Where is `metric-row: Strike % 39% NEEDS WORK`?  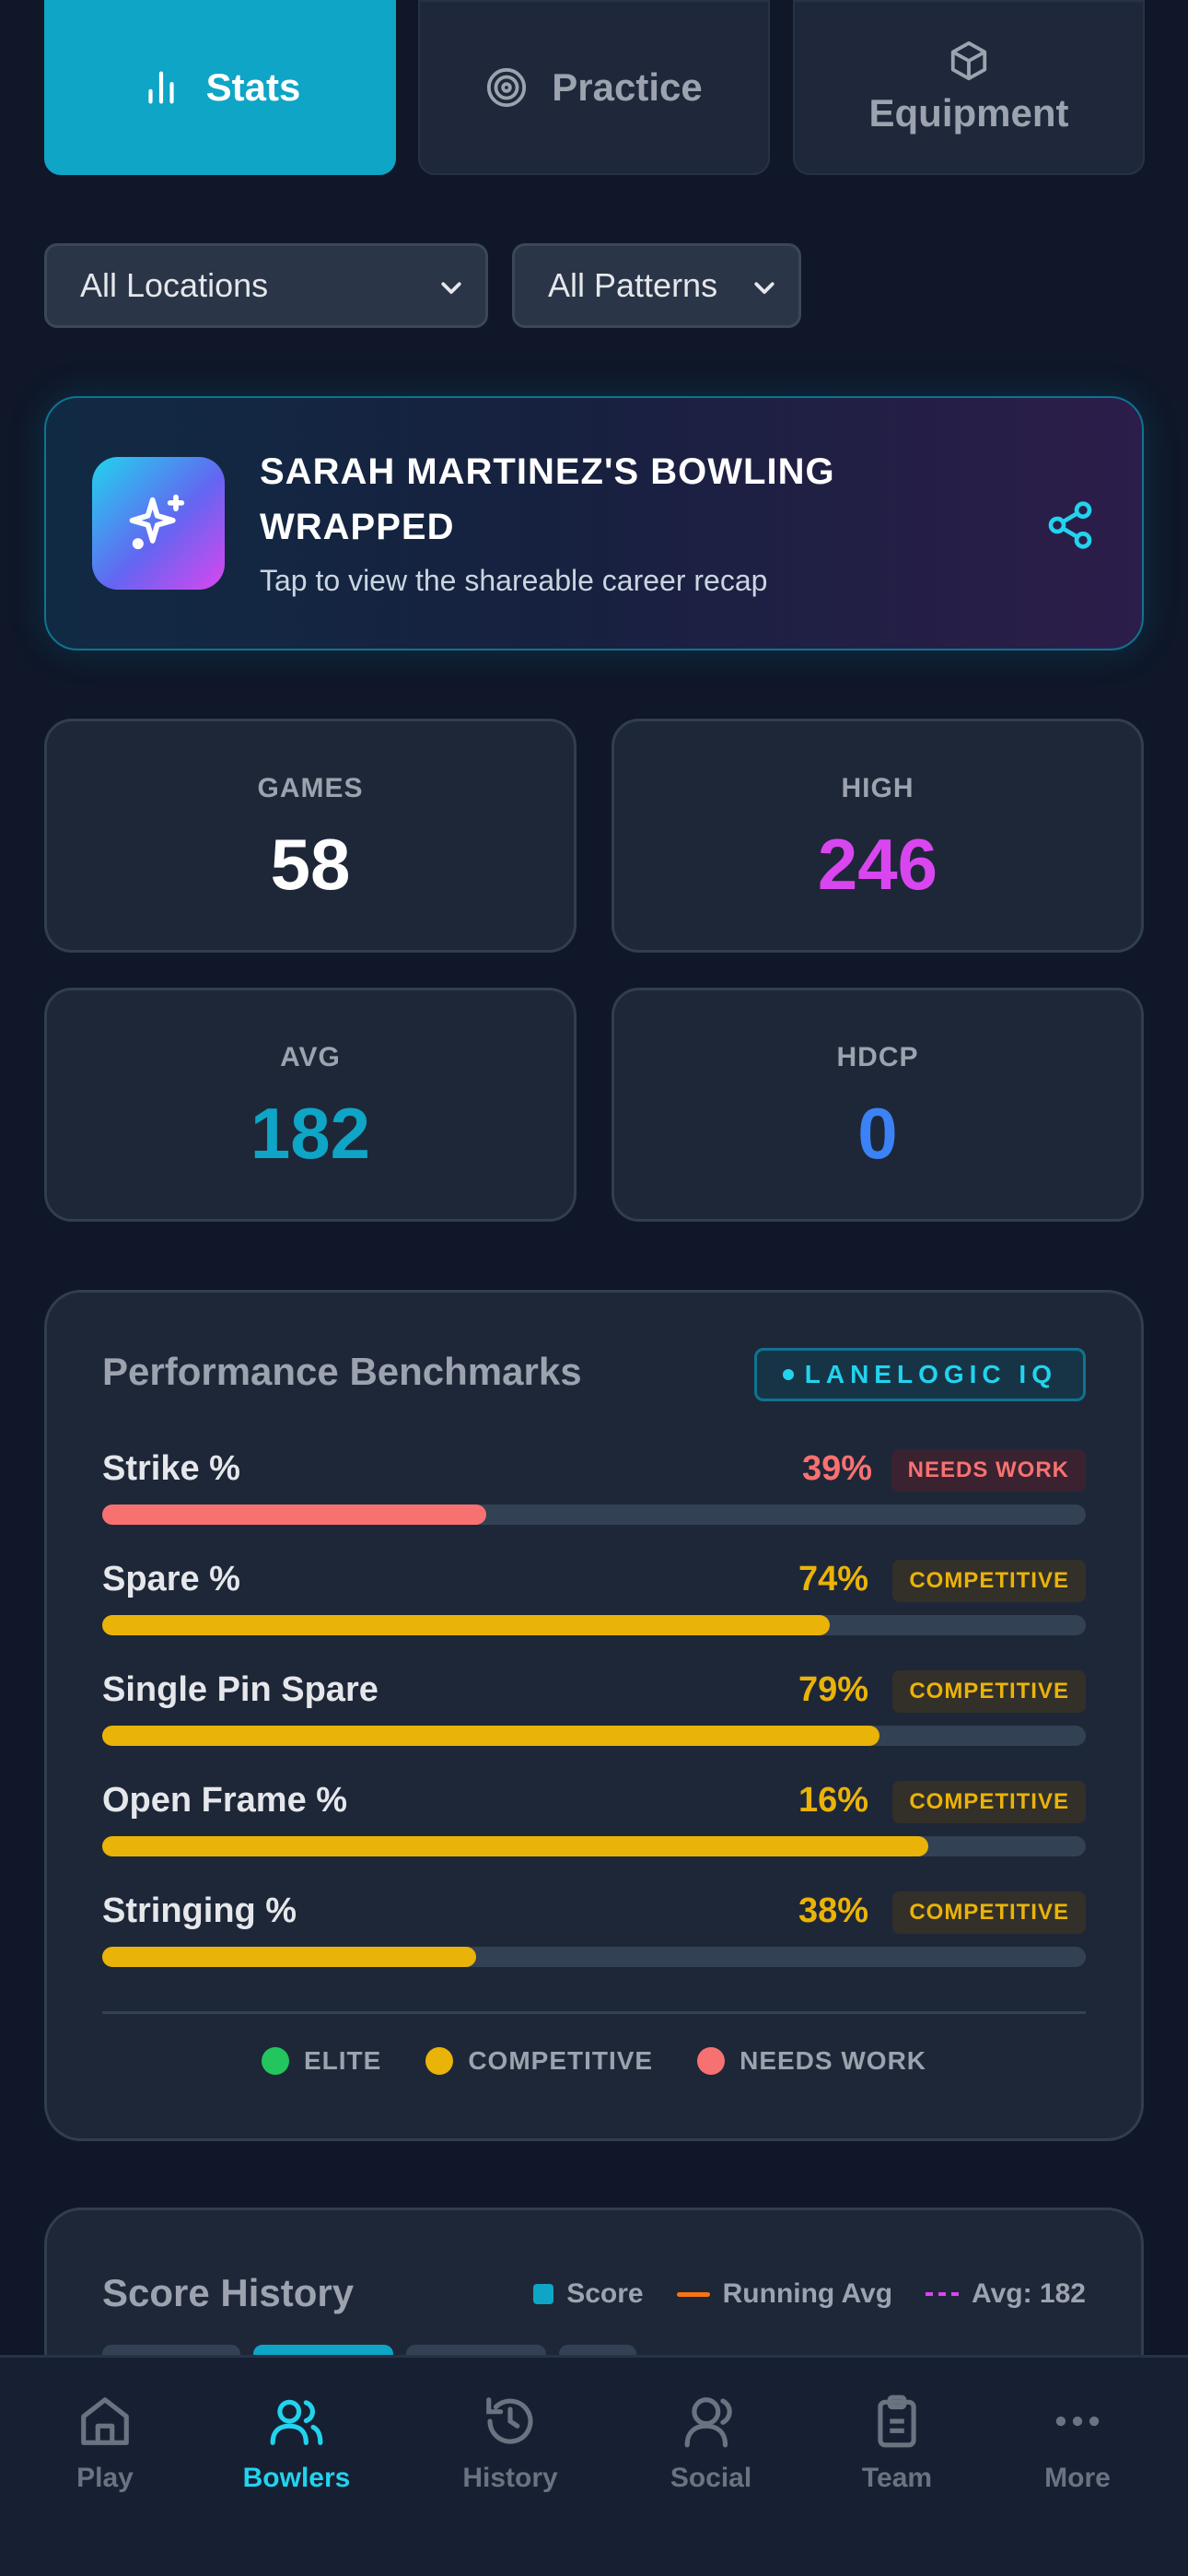
metric-row: Strike % 39% NEEDS WORK is located at coordinates (594, 1490).